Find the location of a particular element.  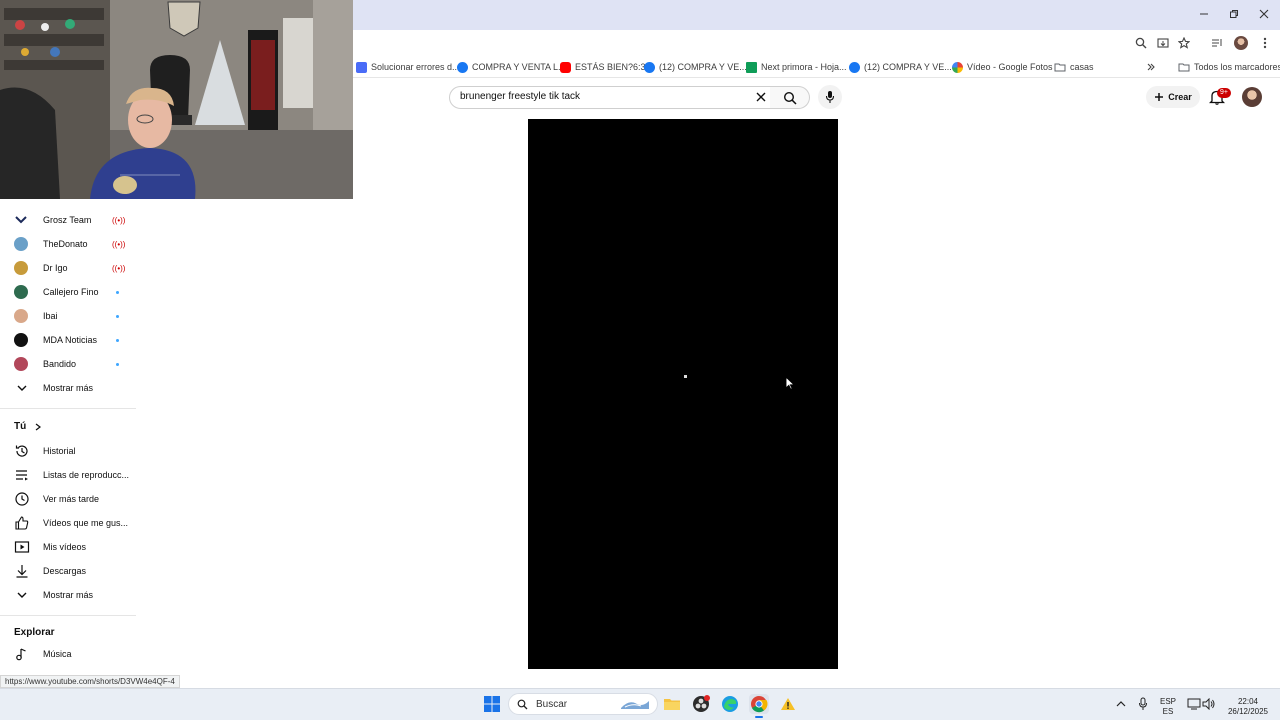

search-button is located at coordinates (790, 97).